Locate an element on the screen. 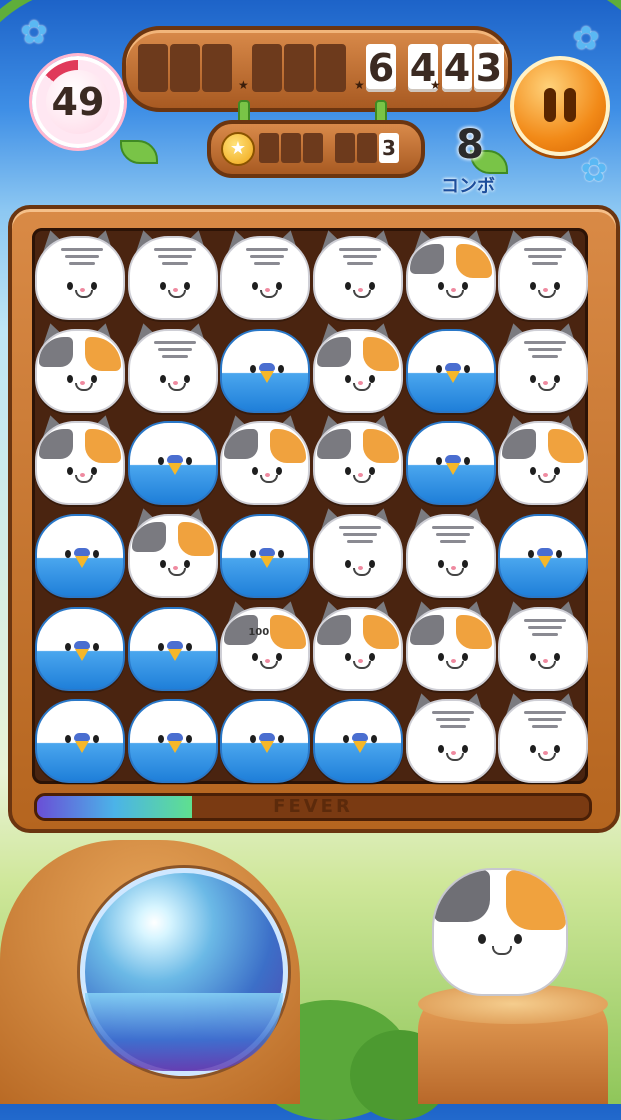 Image resolution: width=621 pixels, height=1120 pixels. coin-counter: ★ 3 is located at coordinates (316, 149).